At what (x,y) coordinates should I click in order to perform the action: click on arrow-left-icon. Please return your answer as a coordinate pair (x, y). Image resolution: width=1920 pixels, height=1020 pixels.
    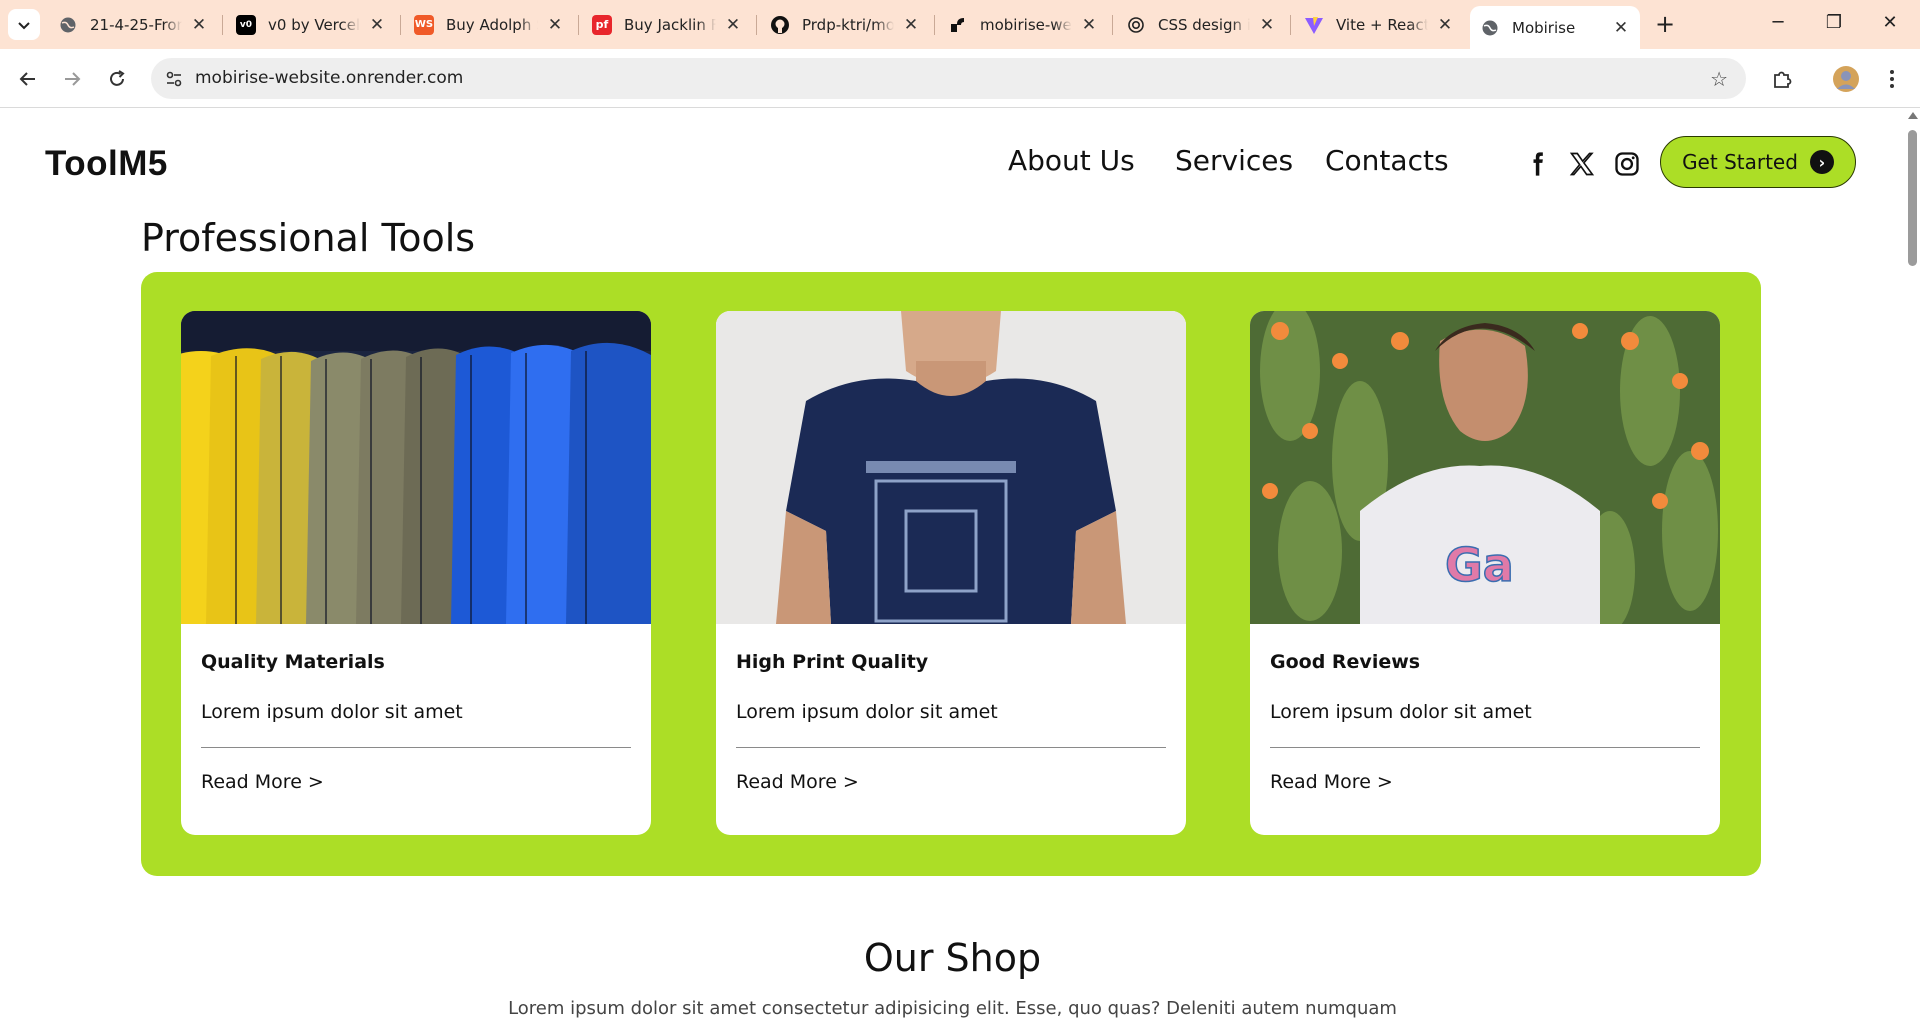
    Looking at the image, I should click on (27, 79).